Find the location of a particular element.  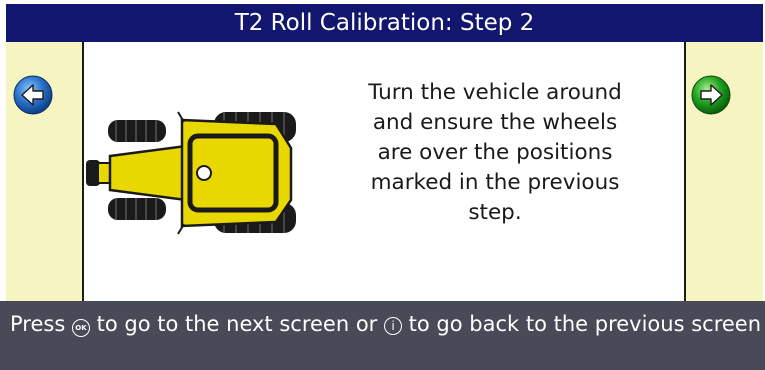

ok-key-icon: OK is located at coordinates (80, 328).